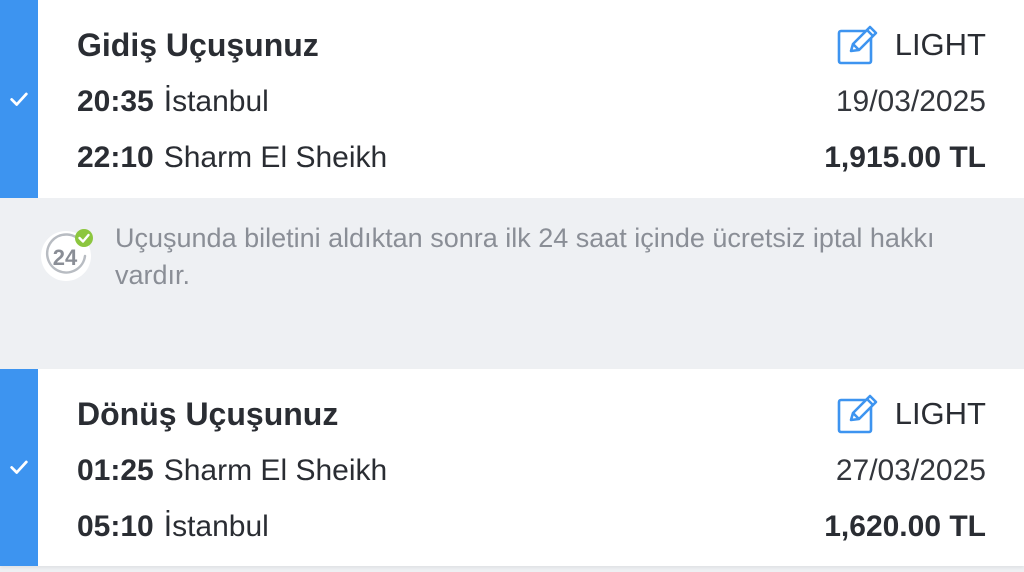 The height and width of the screenshot is (572, 1024). Describe the element at coordinates (115, 157) in the screenshot. I see `arrival-time: 22:10` at that location.